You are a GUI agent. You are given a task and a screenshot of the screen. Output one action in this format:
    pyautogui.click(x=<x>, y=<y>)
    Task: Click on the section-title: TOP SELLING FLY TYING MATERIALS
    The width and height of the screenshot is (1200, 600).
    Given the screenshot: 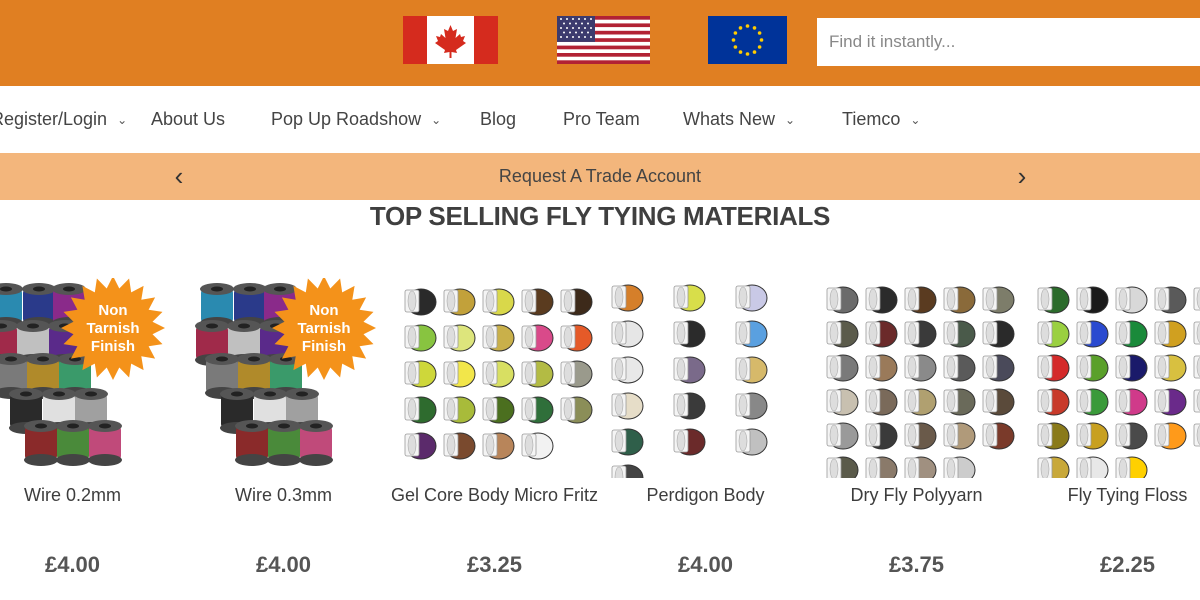 What is the action you would take?
    pyautogui.click(x=600, y=216)
    